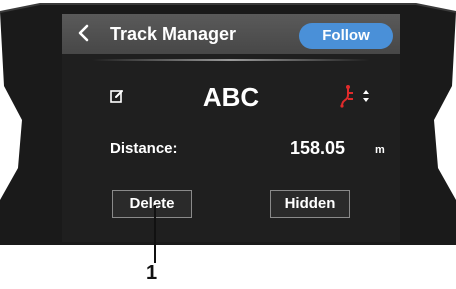 This screenshot has width=456, height=289. I want to click on callout-line, so click(155, 234).